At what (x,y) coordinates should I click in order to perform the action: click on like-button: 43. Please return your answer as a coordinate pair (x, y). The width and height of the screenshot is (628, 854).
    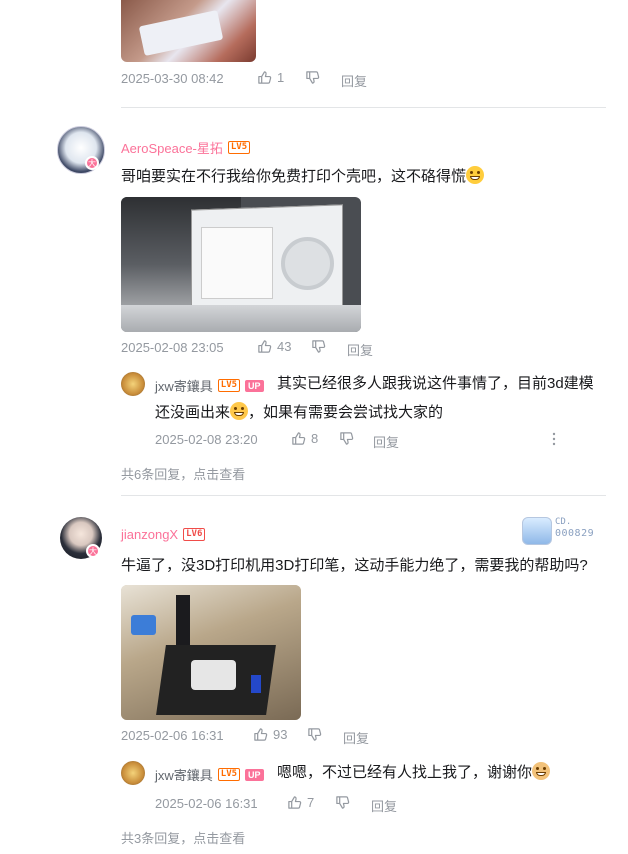
    Looking at the image, I should click on (274, 346).